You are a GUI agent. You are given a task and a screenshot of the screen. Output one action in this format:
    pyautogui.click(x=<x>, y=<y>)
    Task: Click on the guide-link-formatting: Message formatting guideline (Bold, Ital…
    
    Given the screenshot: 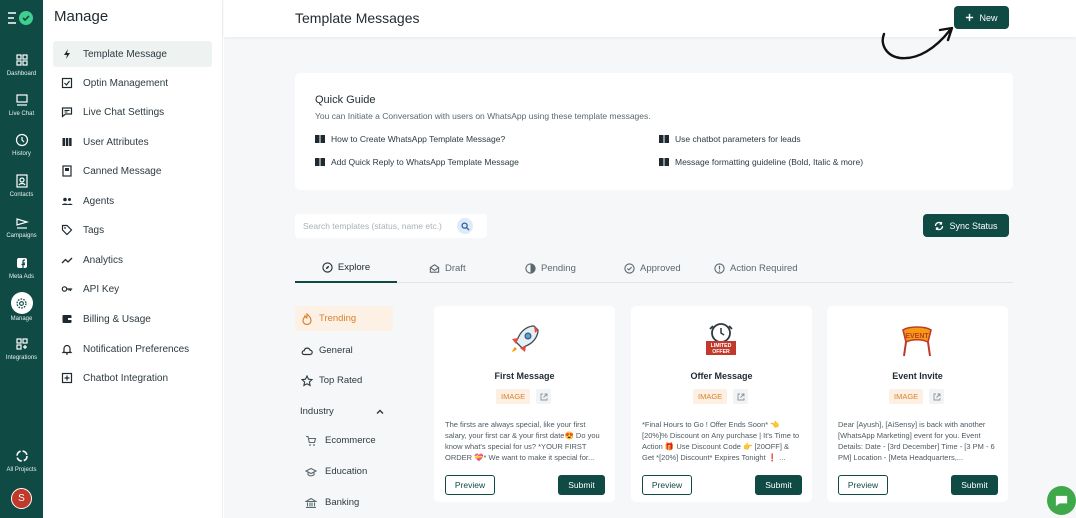 What is the action you would take?
    pyautogui.click(x=761, y=162)
    